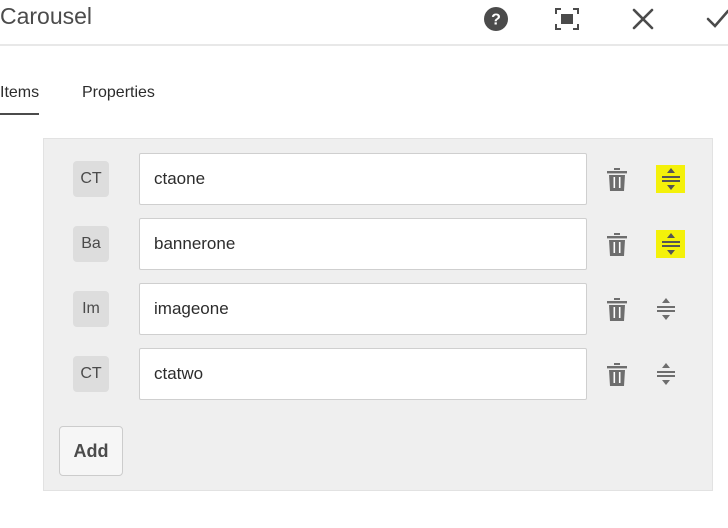 The height and width of the screenshot is (528, 728). I want to click on item-type-badge: Ba, so click(91, 244).